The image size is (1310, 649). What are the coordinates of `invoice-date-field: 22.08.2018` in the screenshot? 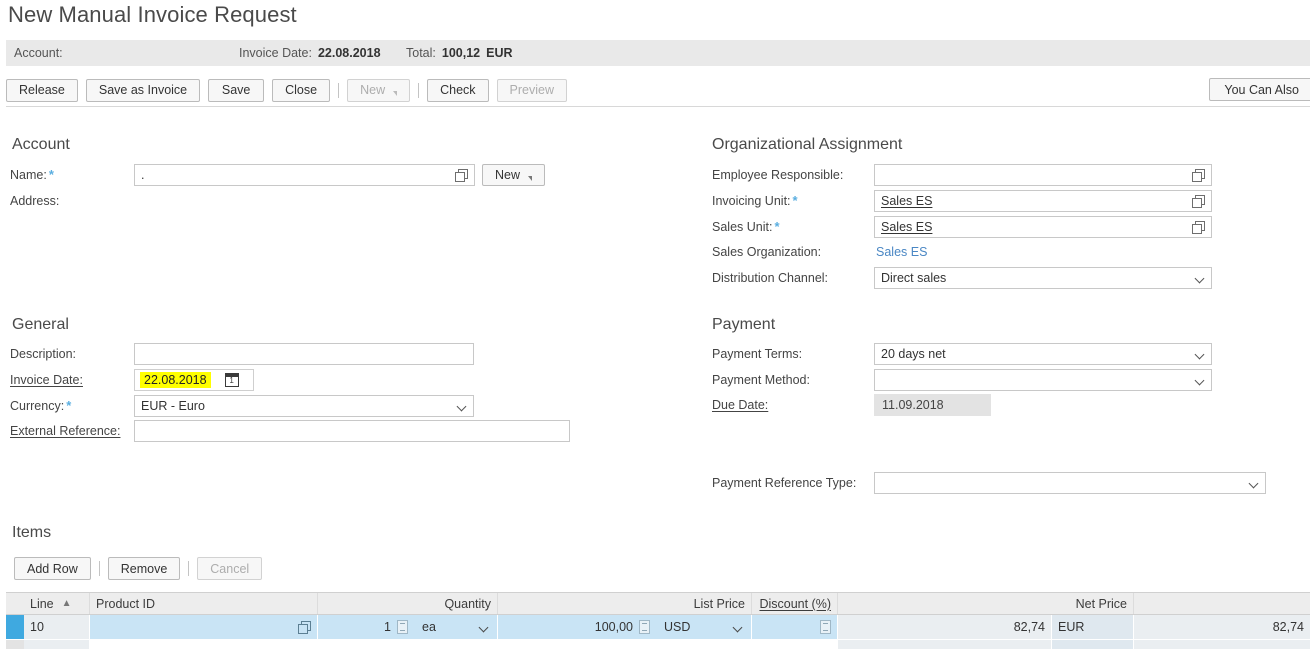 It's located at (194, 380).